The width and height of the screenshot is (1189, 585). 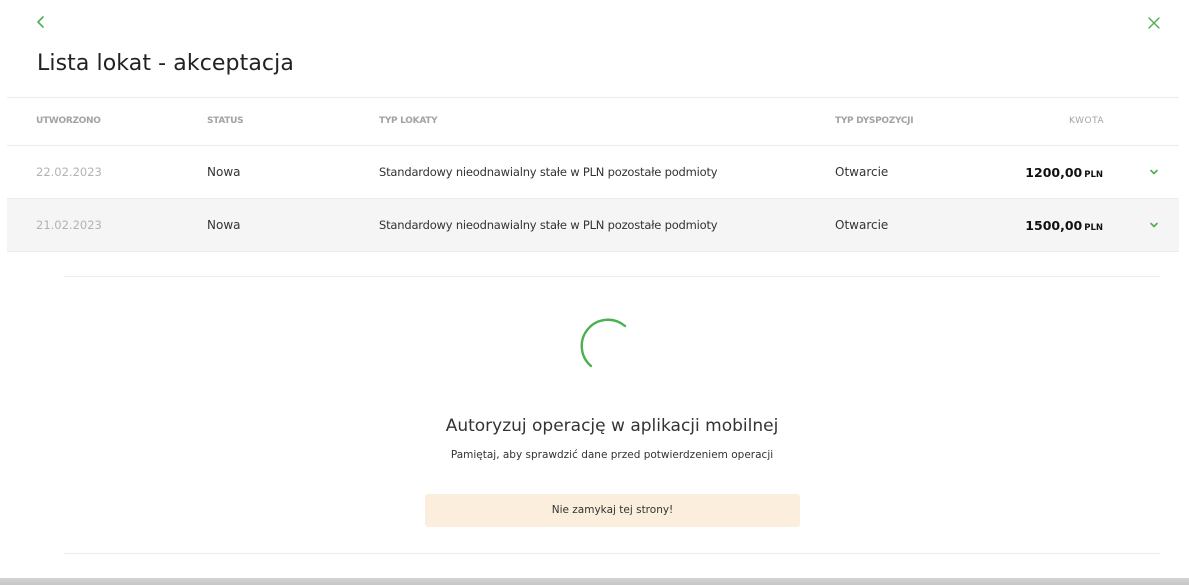 I want to click on created-date: 22.02.2023, so click(x=69, y=172).